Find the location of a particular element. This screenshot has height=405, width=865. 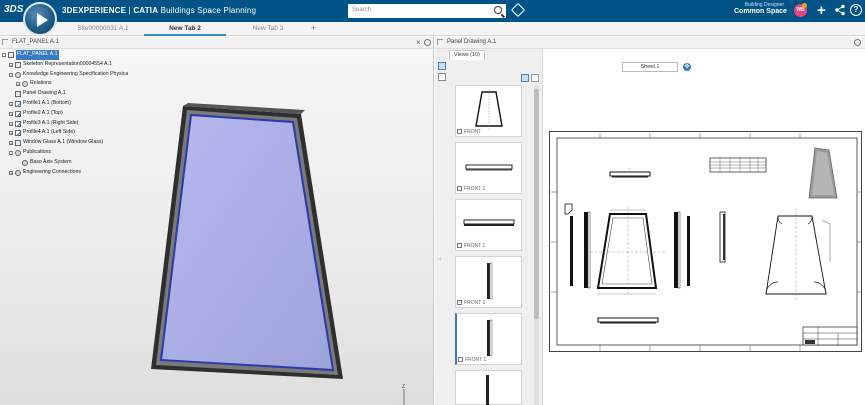

brand-3dexperience: 3DEXPERIENCE is located at coordinates (94, 10).